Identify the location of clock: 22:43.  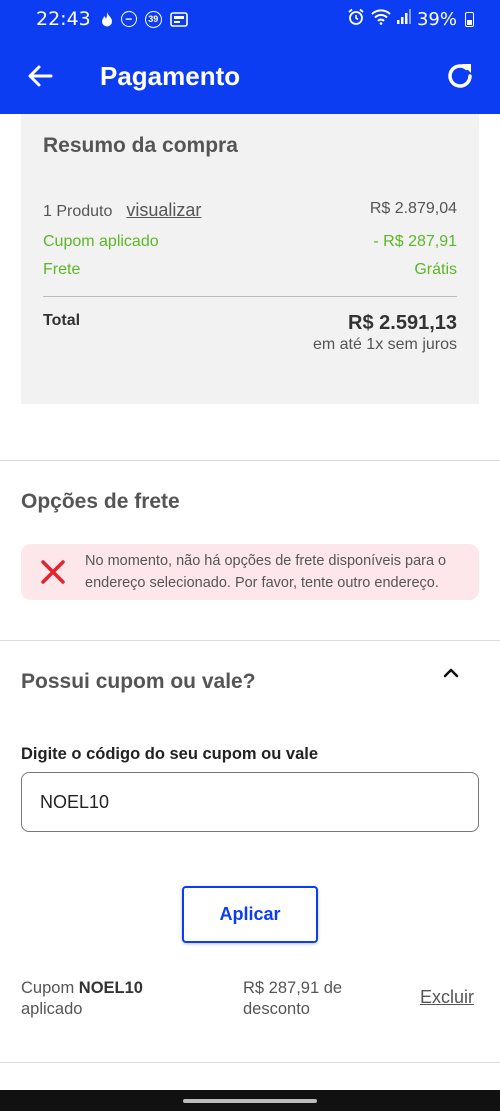
(63, 19).